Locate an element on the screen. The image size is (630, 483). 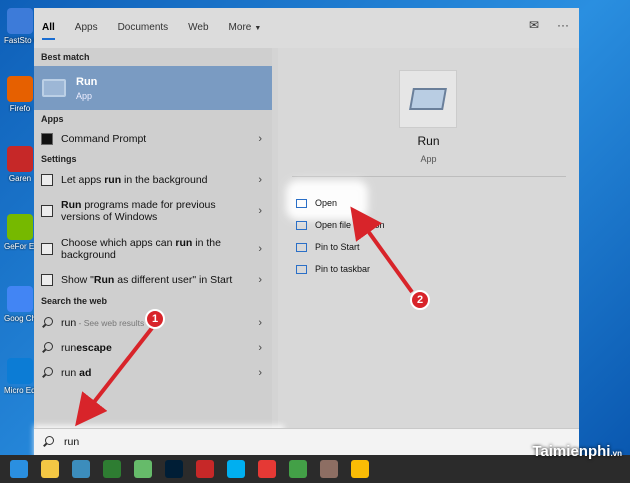
list-item-web-result: runescape › is located at coordinates (153, 347).